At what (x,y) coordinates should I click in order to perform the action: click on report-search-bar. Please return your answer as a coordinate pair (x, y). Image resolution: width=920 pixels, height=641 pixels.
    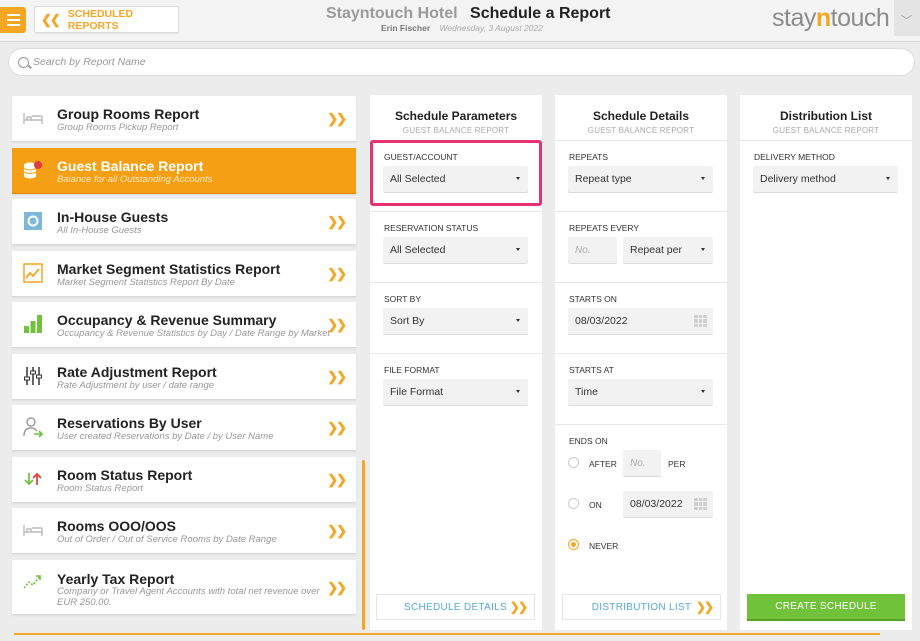
    Looking at the image, I should click on (461, 62).